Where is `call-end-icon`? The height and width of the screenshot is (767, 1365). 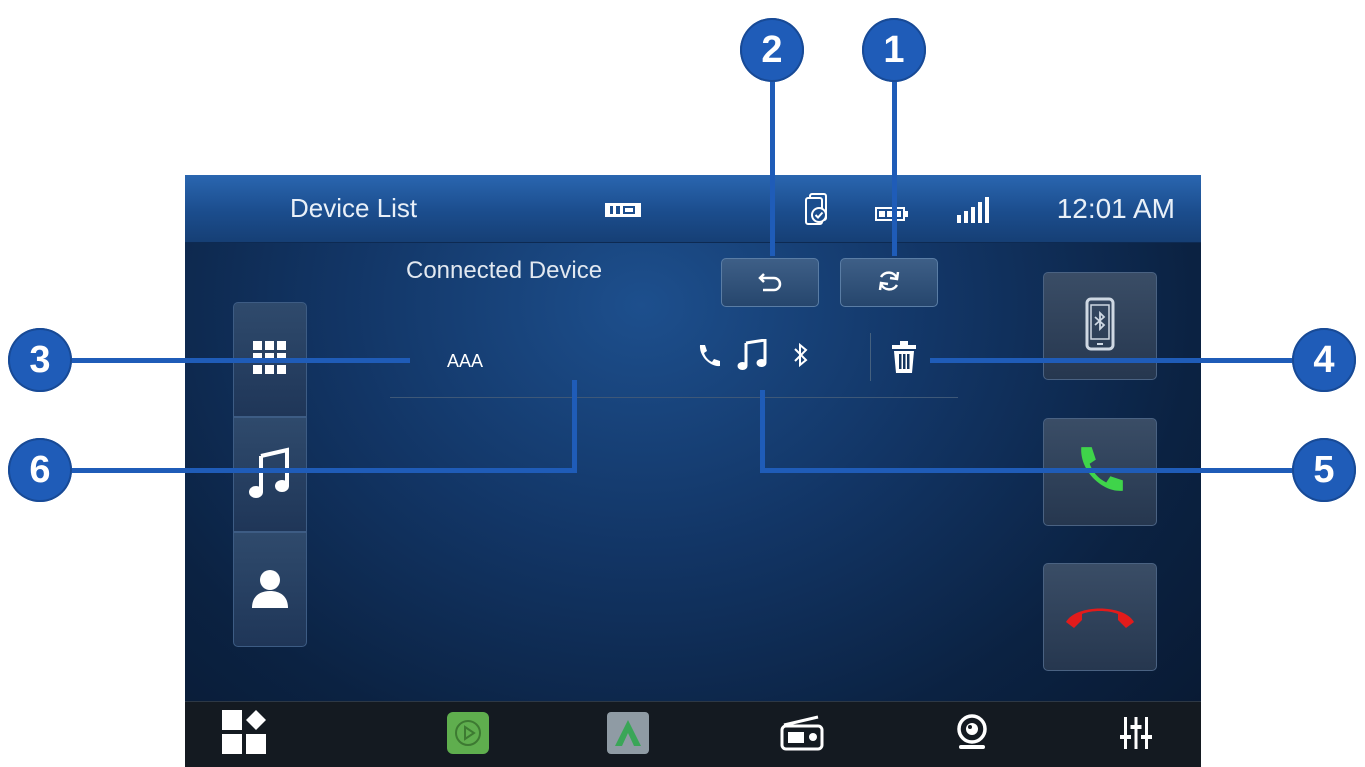 call-end-icon is located at coordinates (1100, 617).